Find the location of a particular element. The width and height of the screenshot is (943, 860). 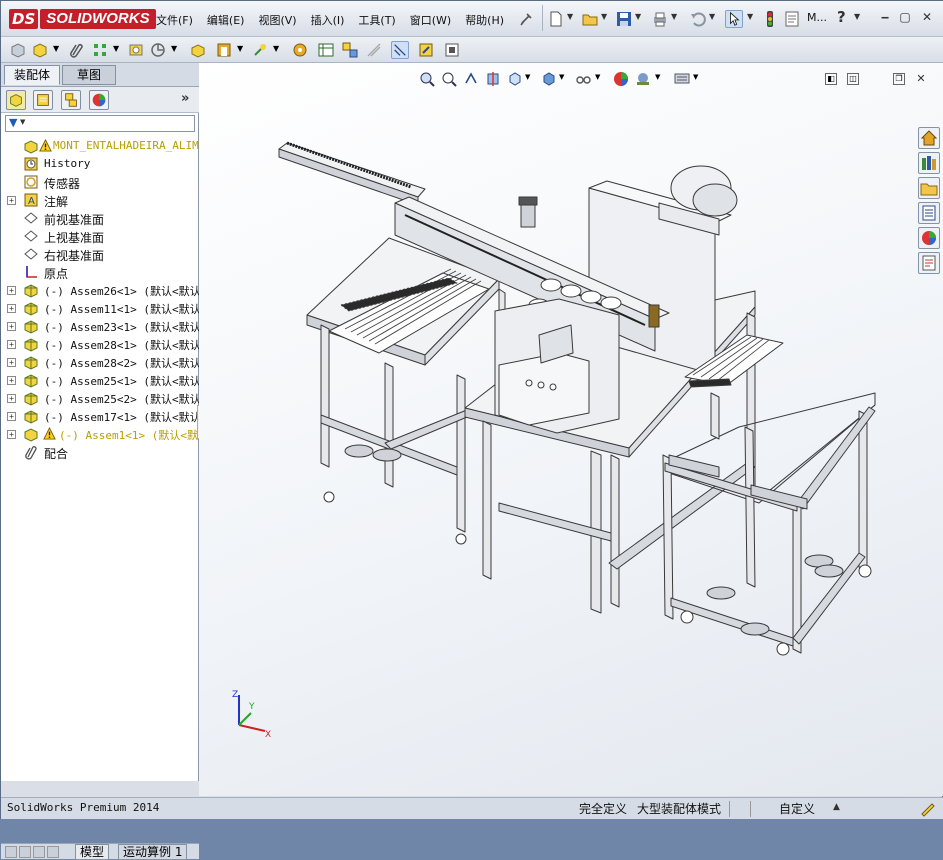

select-cursor-icon is located at coordinates (734, 19).